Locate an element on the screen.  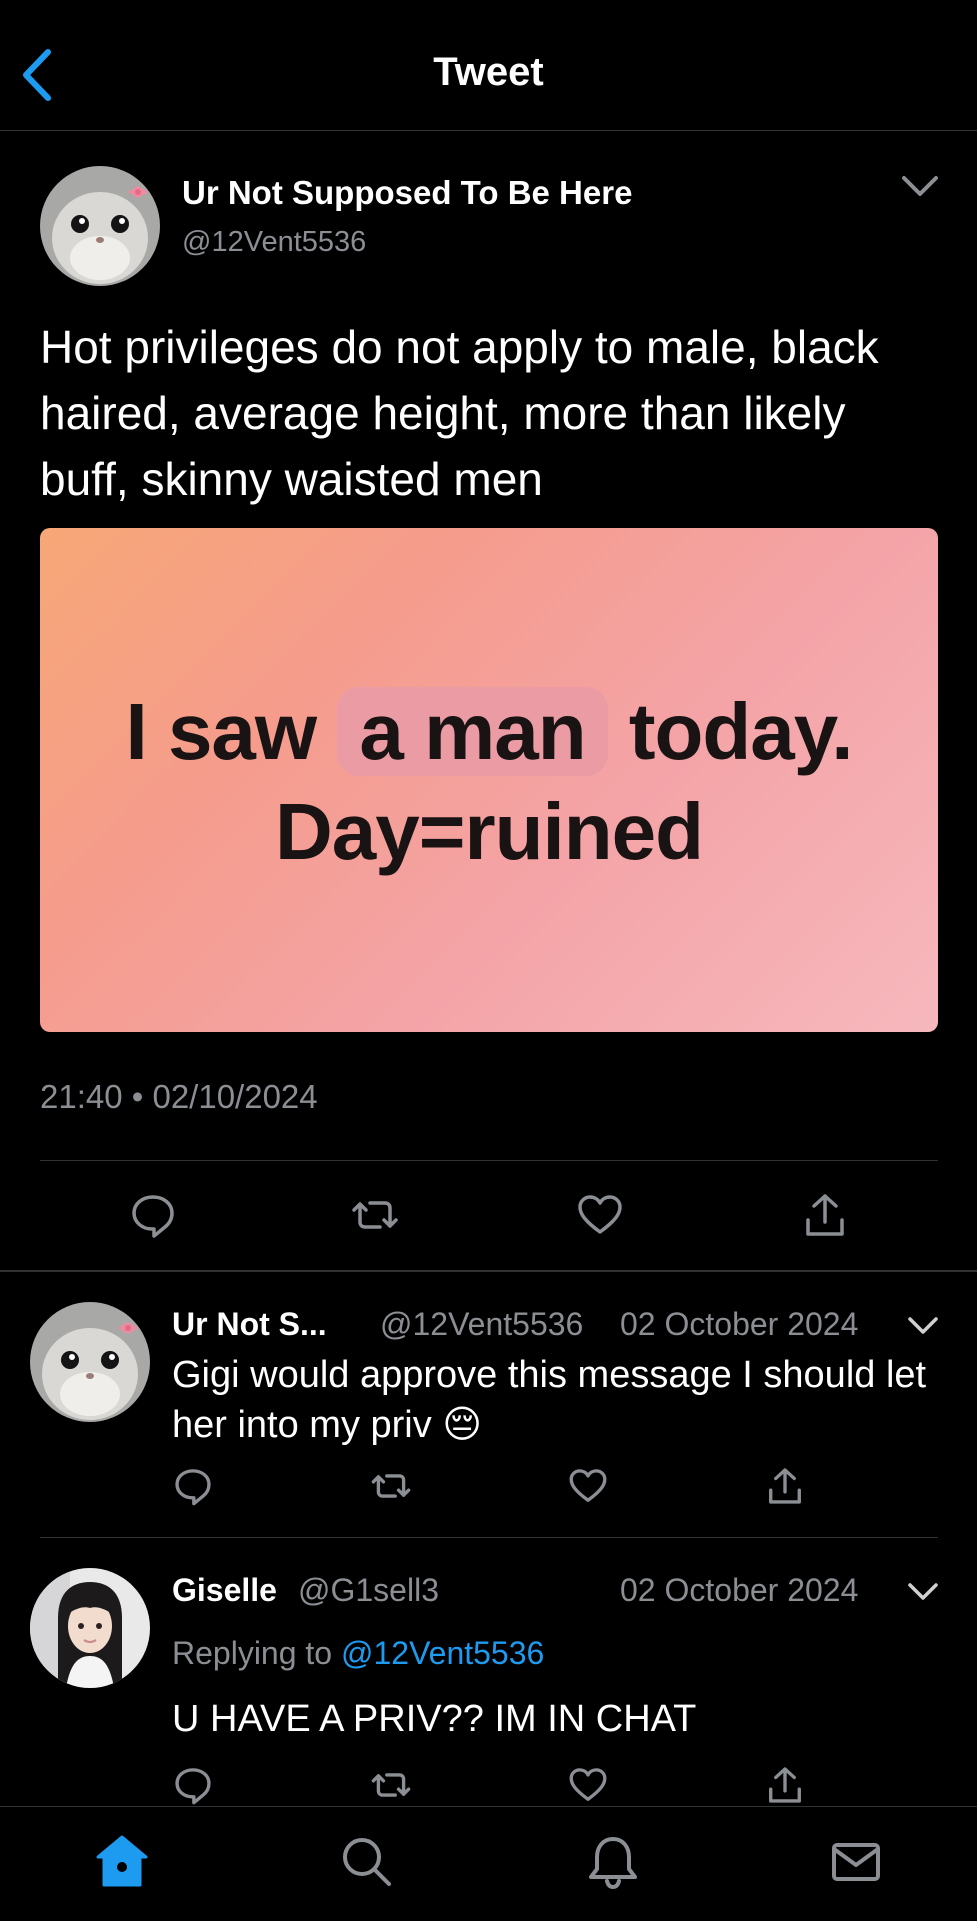
tab-messages is located at coordinates (856, 1861).